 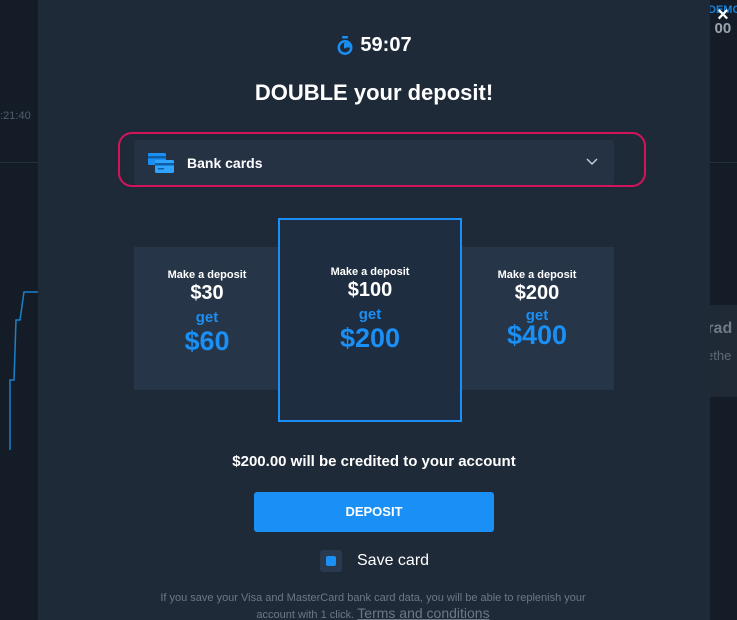 I want to click on checkbox-checked-mark, so click(x=331, y=561).